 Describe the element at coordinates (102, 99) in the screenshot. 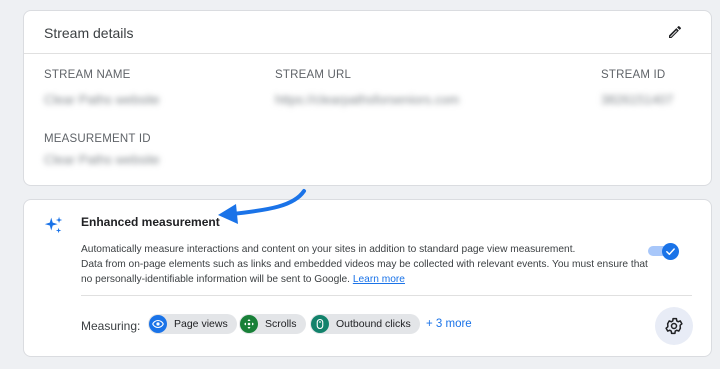

I see `stream-name-value: Clear Paths website` at that location.